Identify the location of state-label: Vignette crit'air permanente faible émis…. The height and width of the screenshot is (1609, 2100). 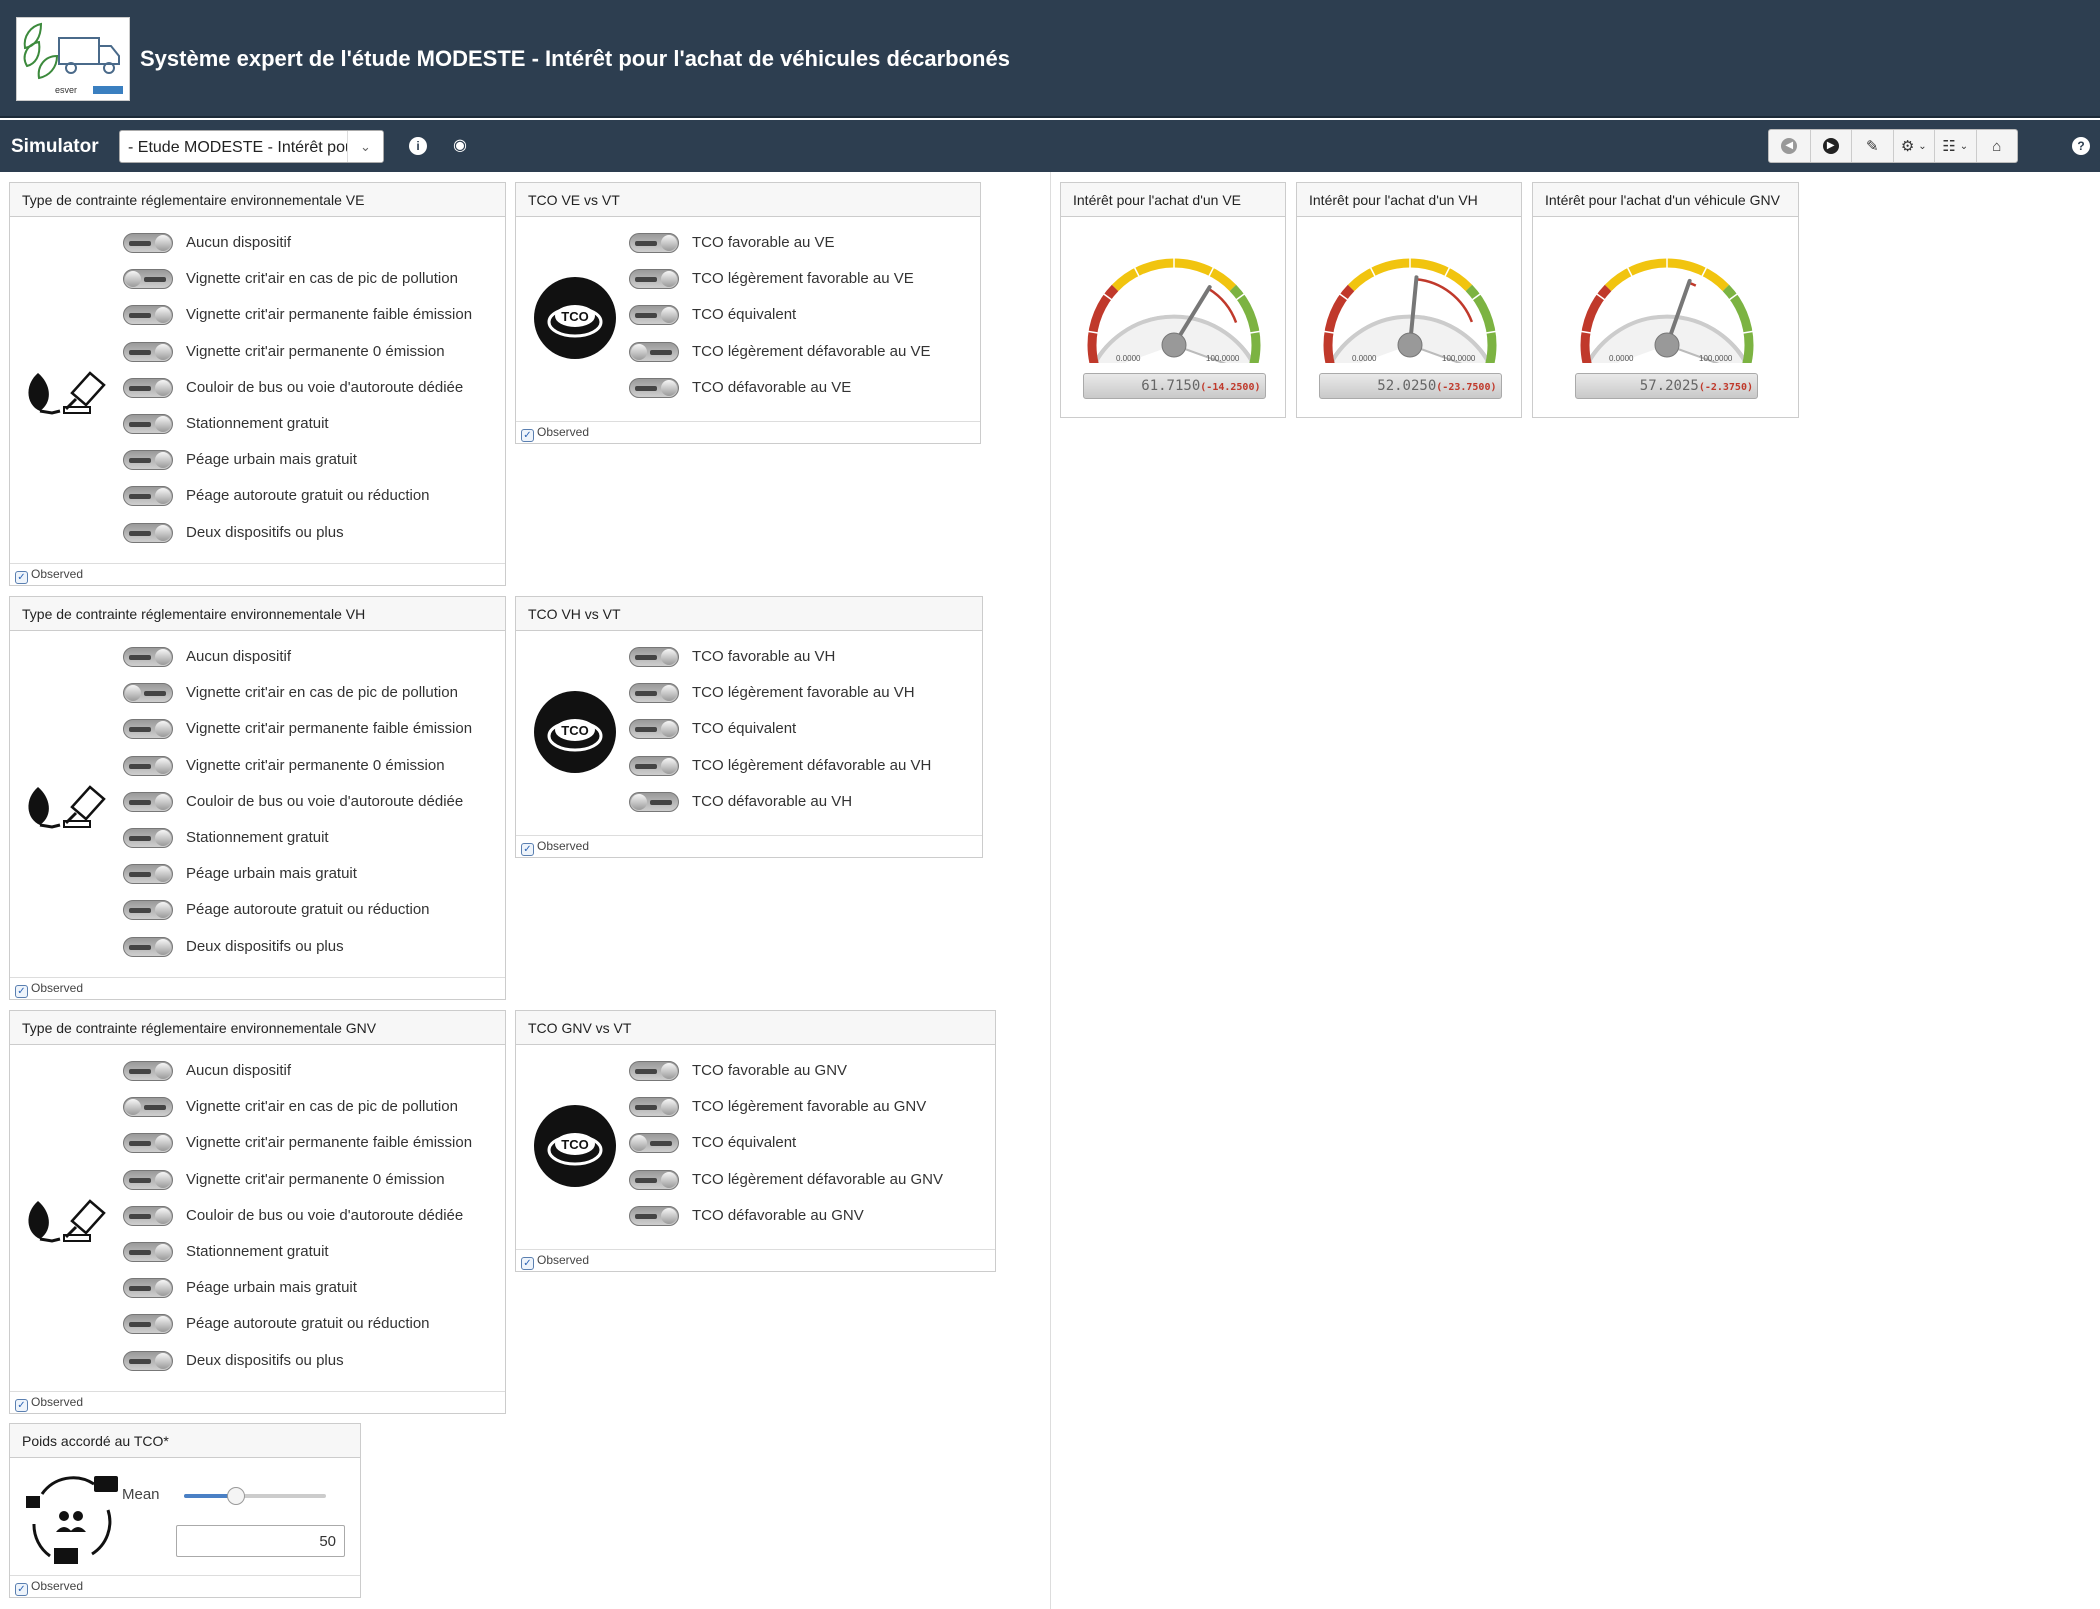
(329, 1143).